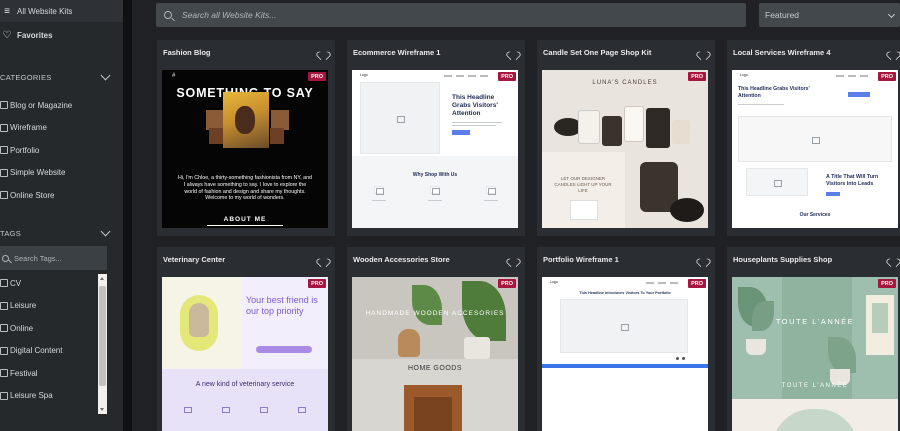 The image size is (900, 431). I want to click on kit-card-title: Local Services Wireframe 4, so click(782, 52).